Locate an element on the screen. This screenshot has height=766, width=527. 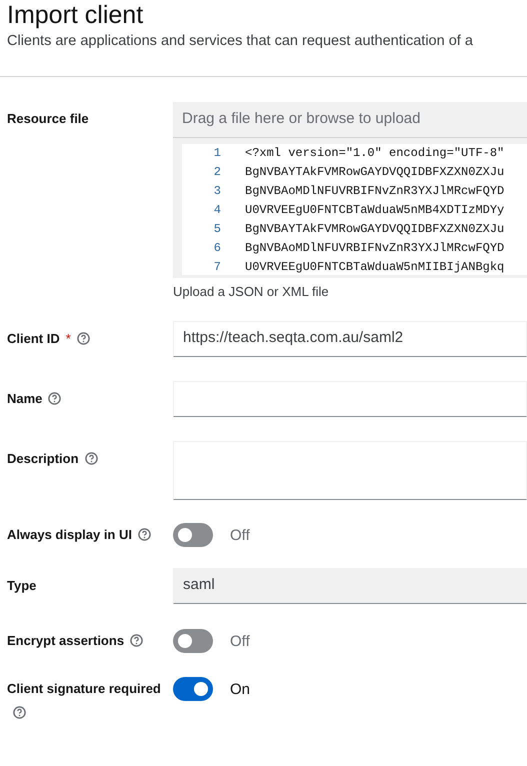
field-label: Client ID is located at coordinates (33, 338).